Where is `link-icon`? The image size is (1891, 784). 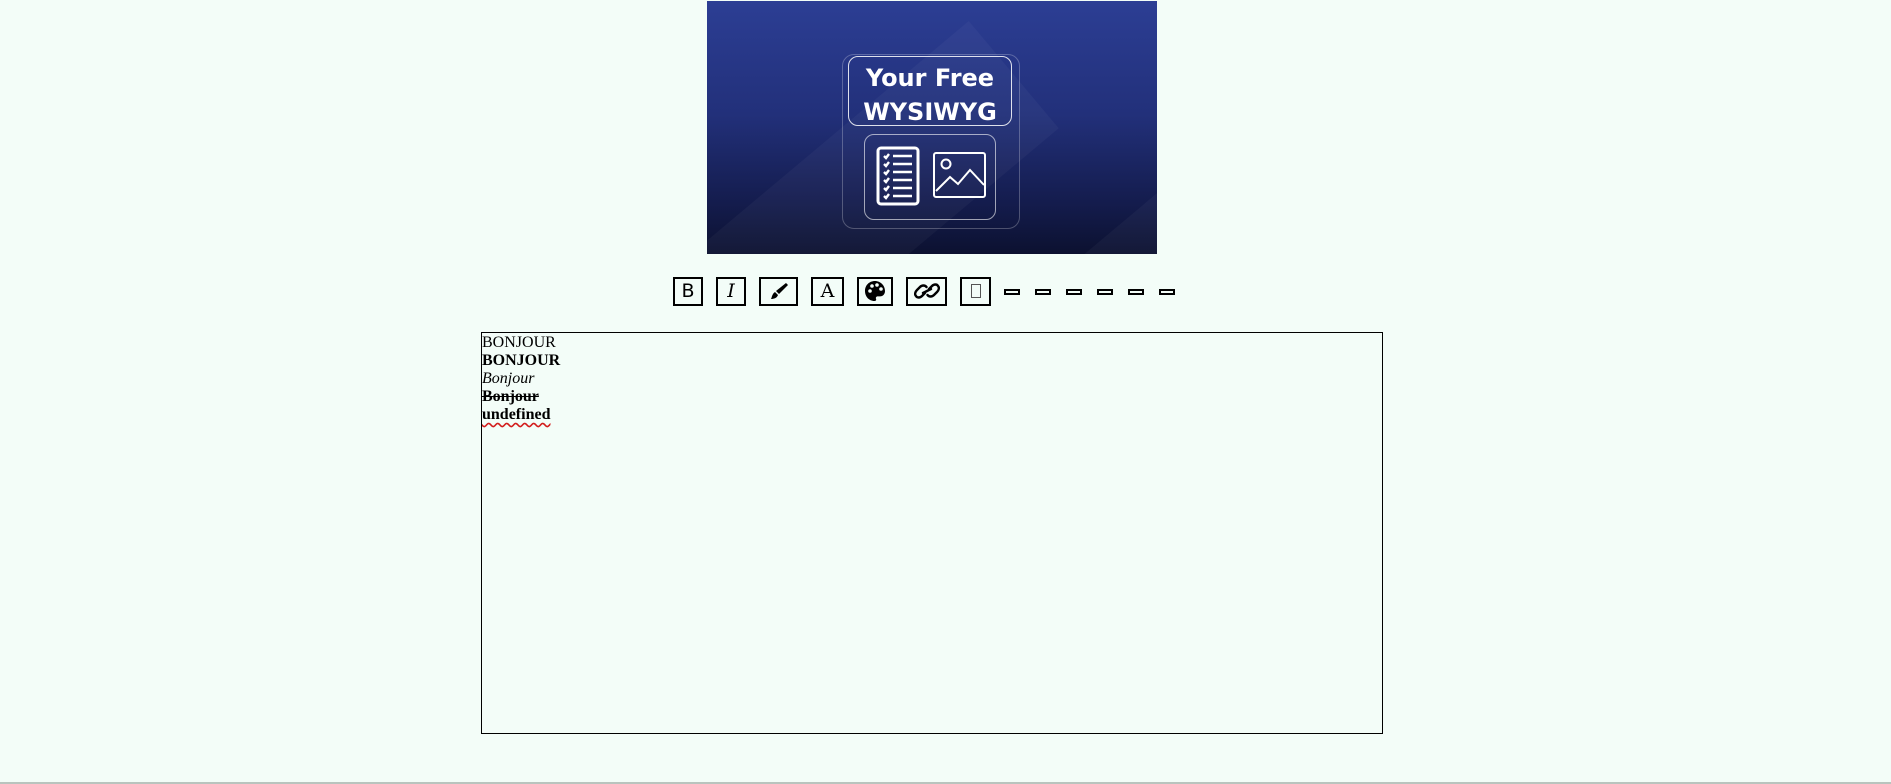
link-icon is located at coordinates (926, 291).